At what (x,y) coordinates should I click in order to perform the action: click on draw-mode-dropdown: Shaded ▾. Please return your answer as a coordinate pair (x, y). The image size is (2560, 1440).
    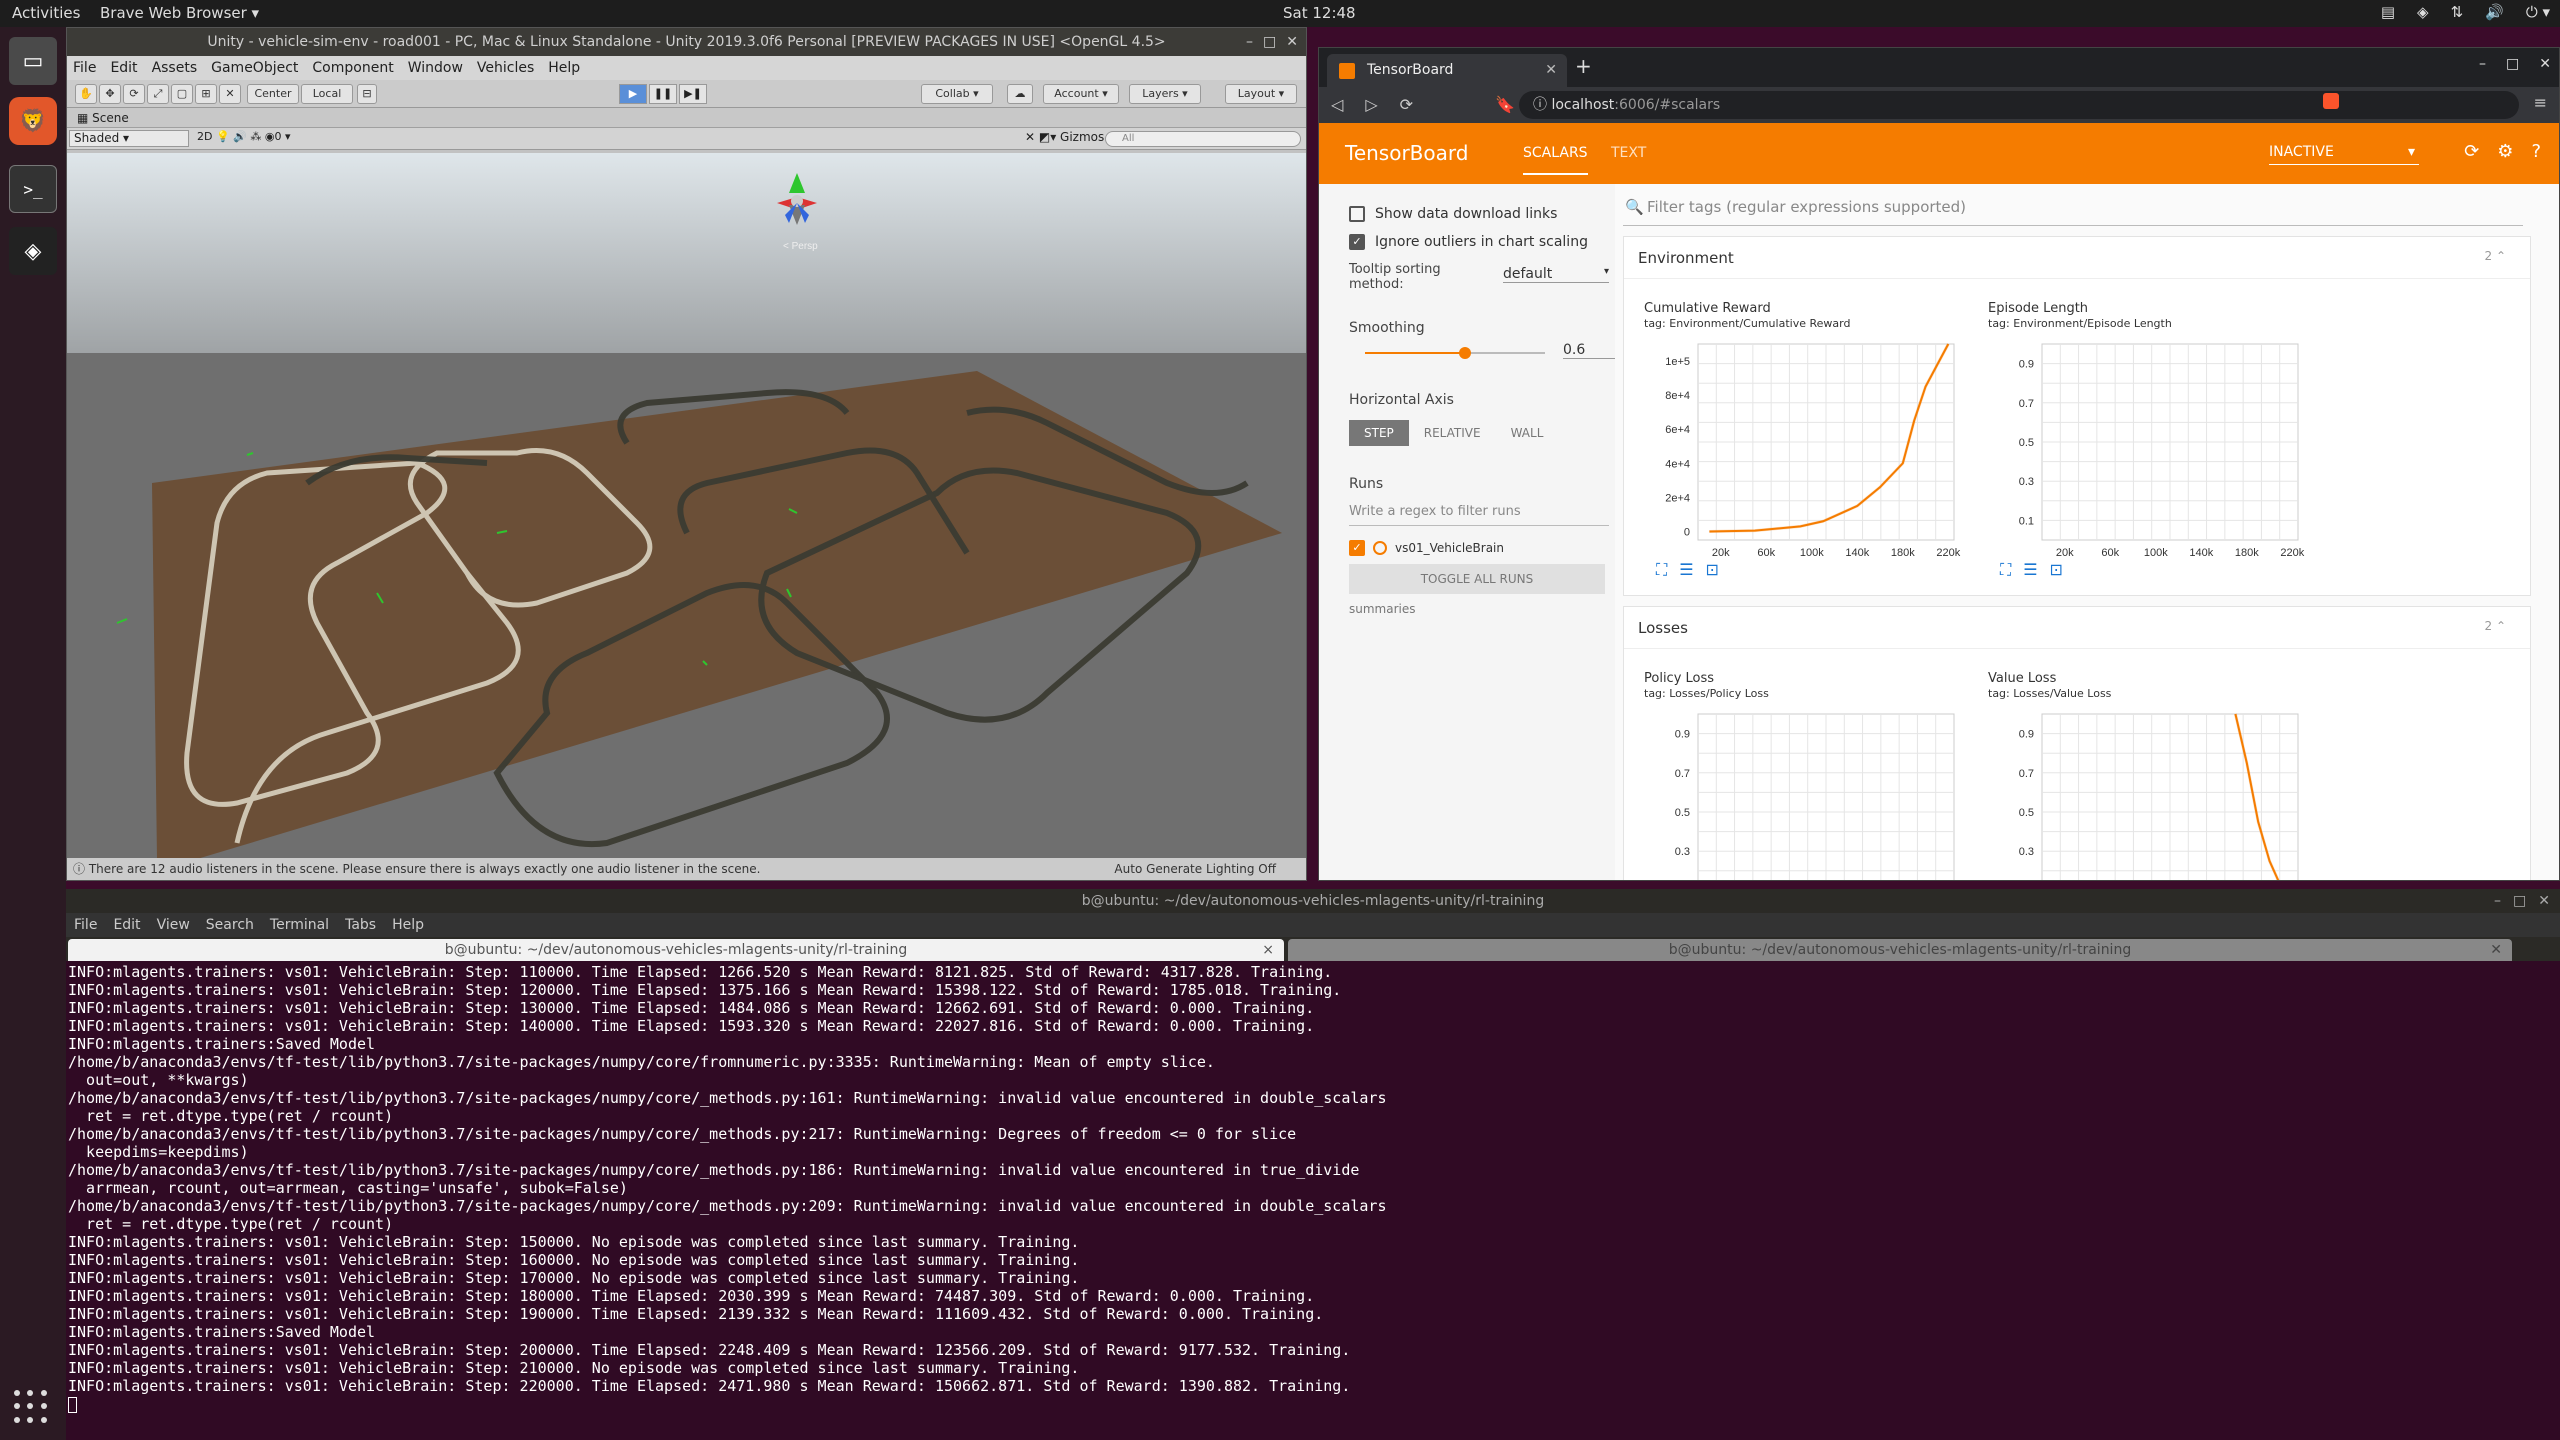
    Looking at the image, I should click on (129, 138).